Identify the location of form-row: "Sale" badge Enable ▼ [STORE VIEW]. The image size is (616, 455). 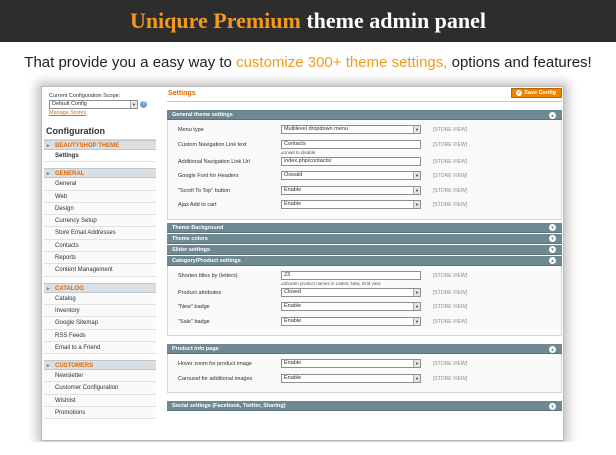
(364, 322).